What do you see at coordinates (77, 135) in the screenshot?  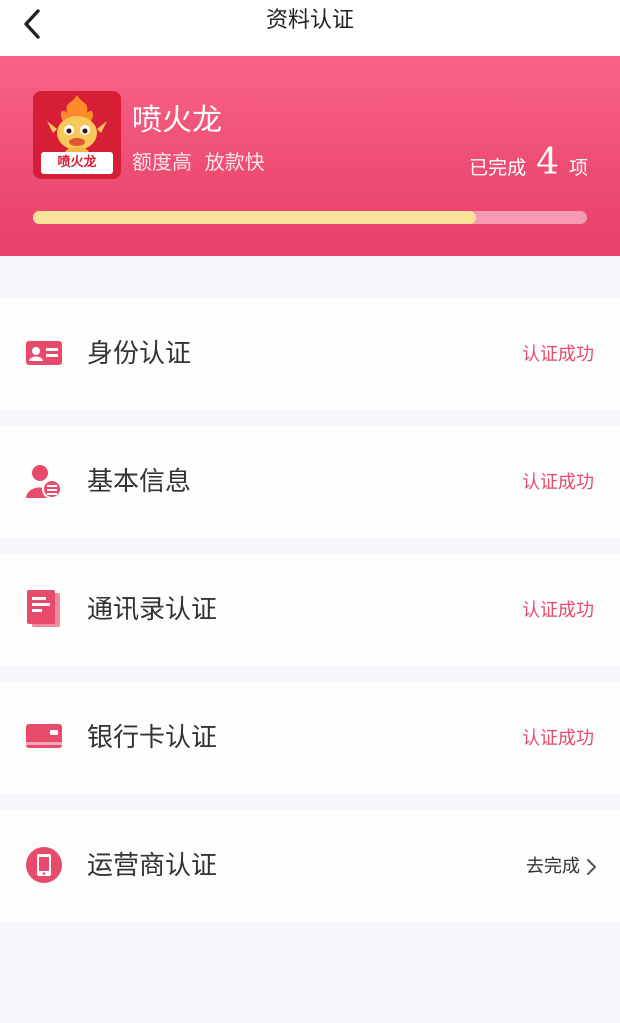 I see `app-logo: 喷火龙` at bounding box center [77, 135].